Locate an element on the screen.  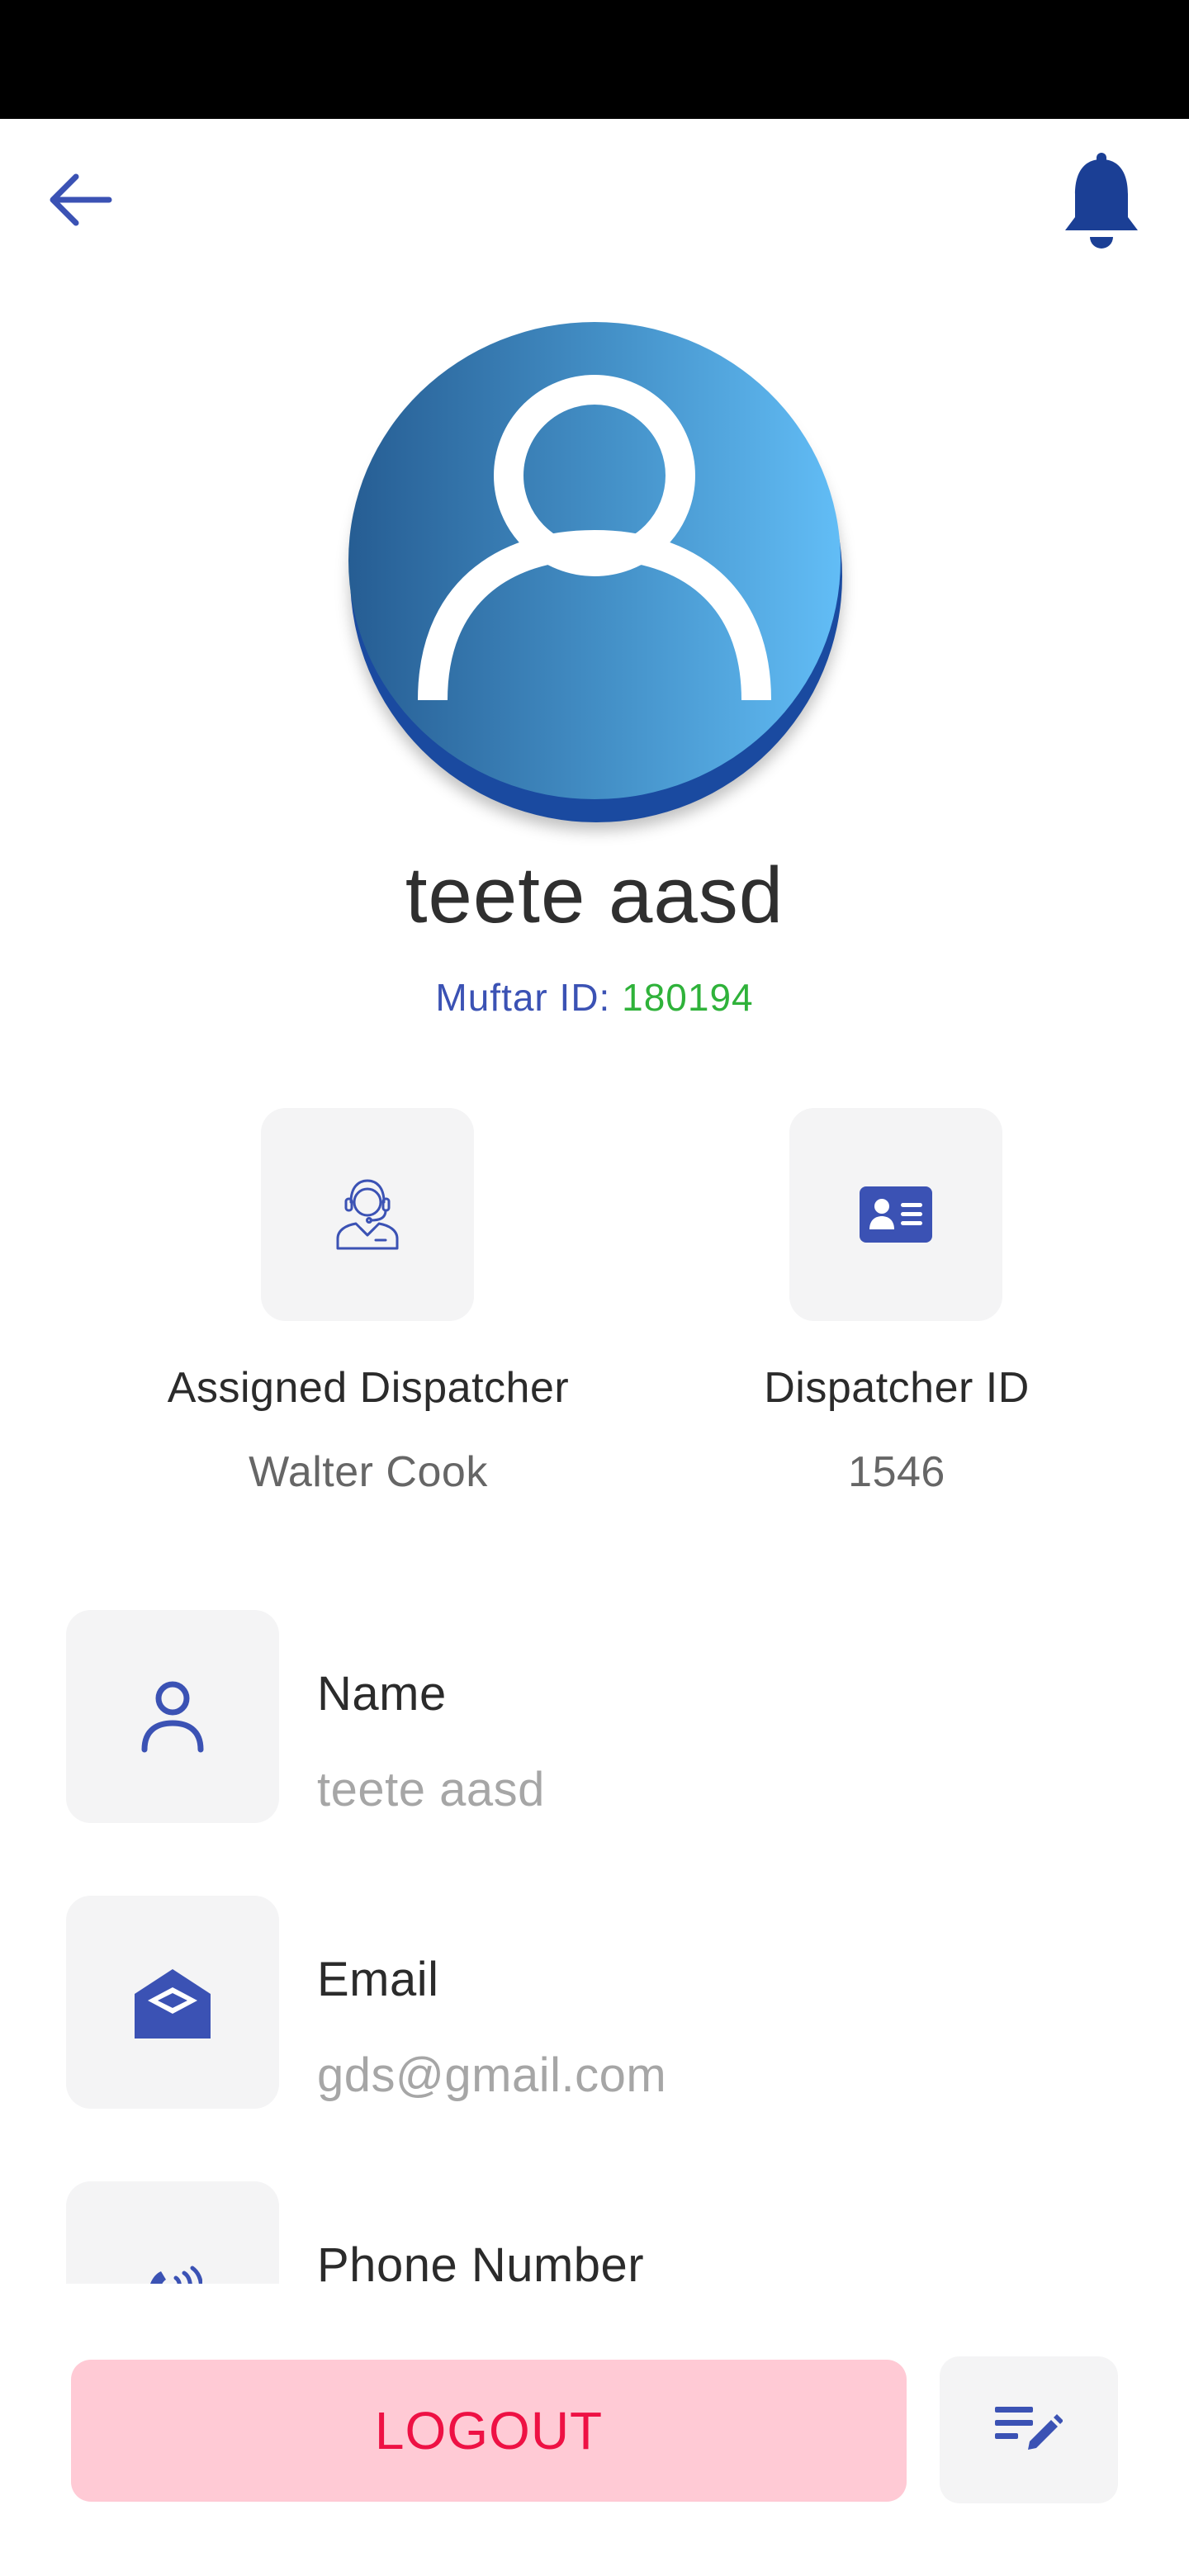
phone-tile is located at coordinates (172, 2232).